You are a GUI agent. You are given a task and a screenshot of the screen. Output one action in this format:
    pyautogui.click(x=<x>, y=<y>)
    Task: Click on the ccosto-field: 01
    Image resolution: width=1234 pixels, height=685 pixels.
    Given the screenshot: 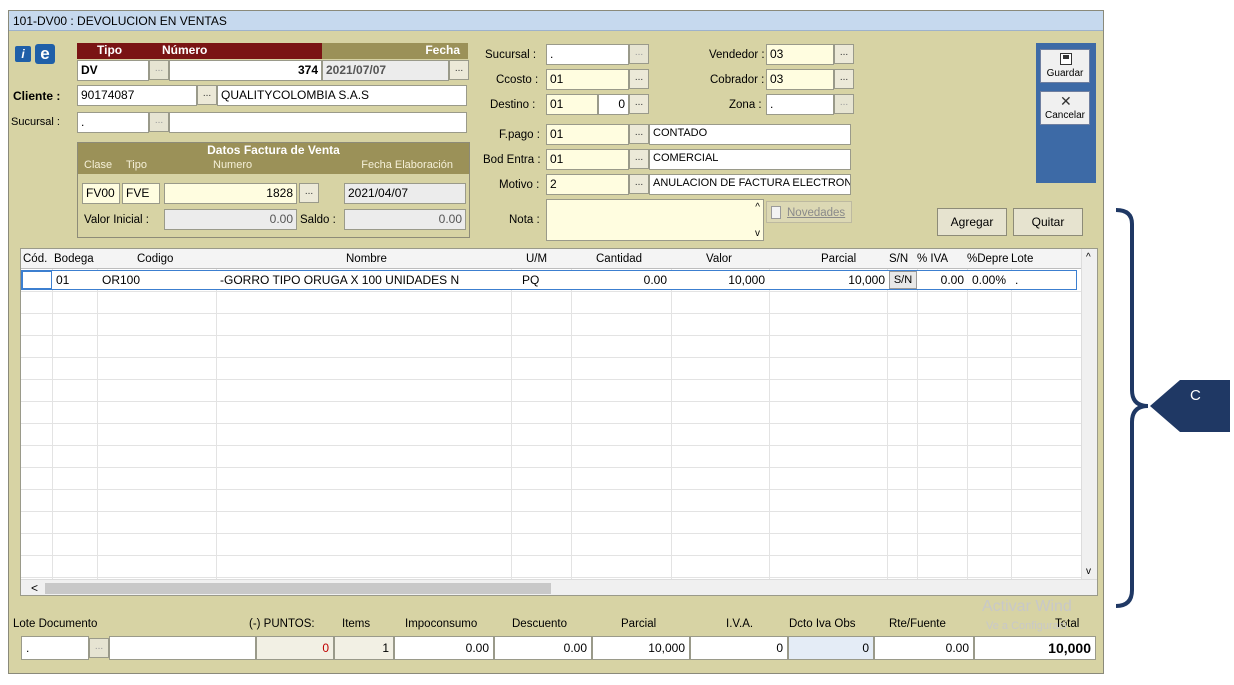 What is the action you would take?
    pyautogui.click(x=587, y=79)
    